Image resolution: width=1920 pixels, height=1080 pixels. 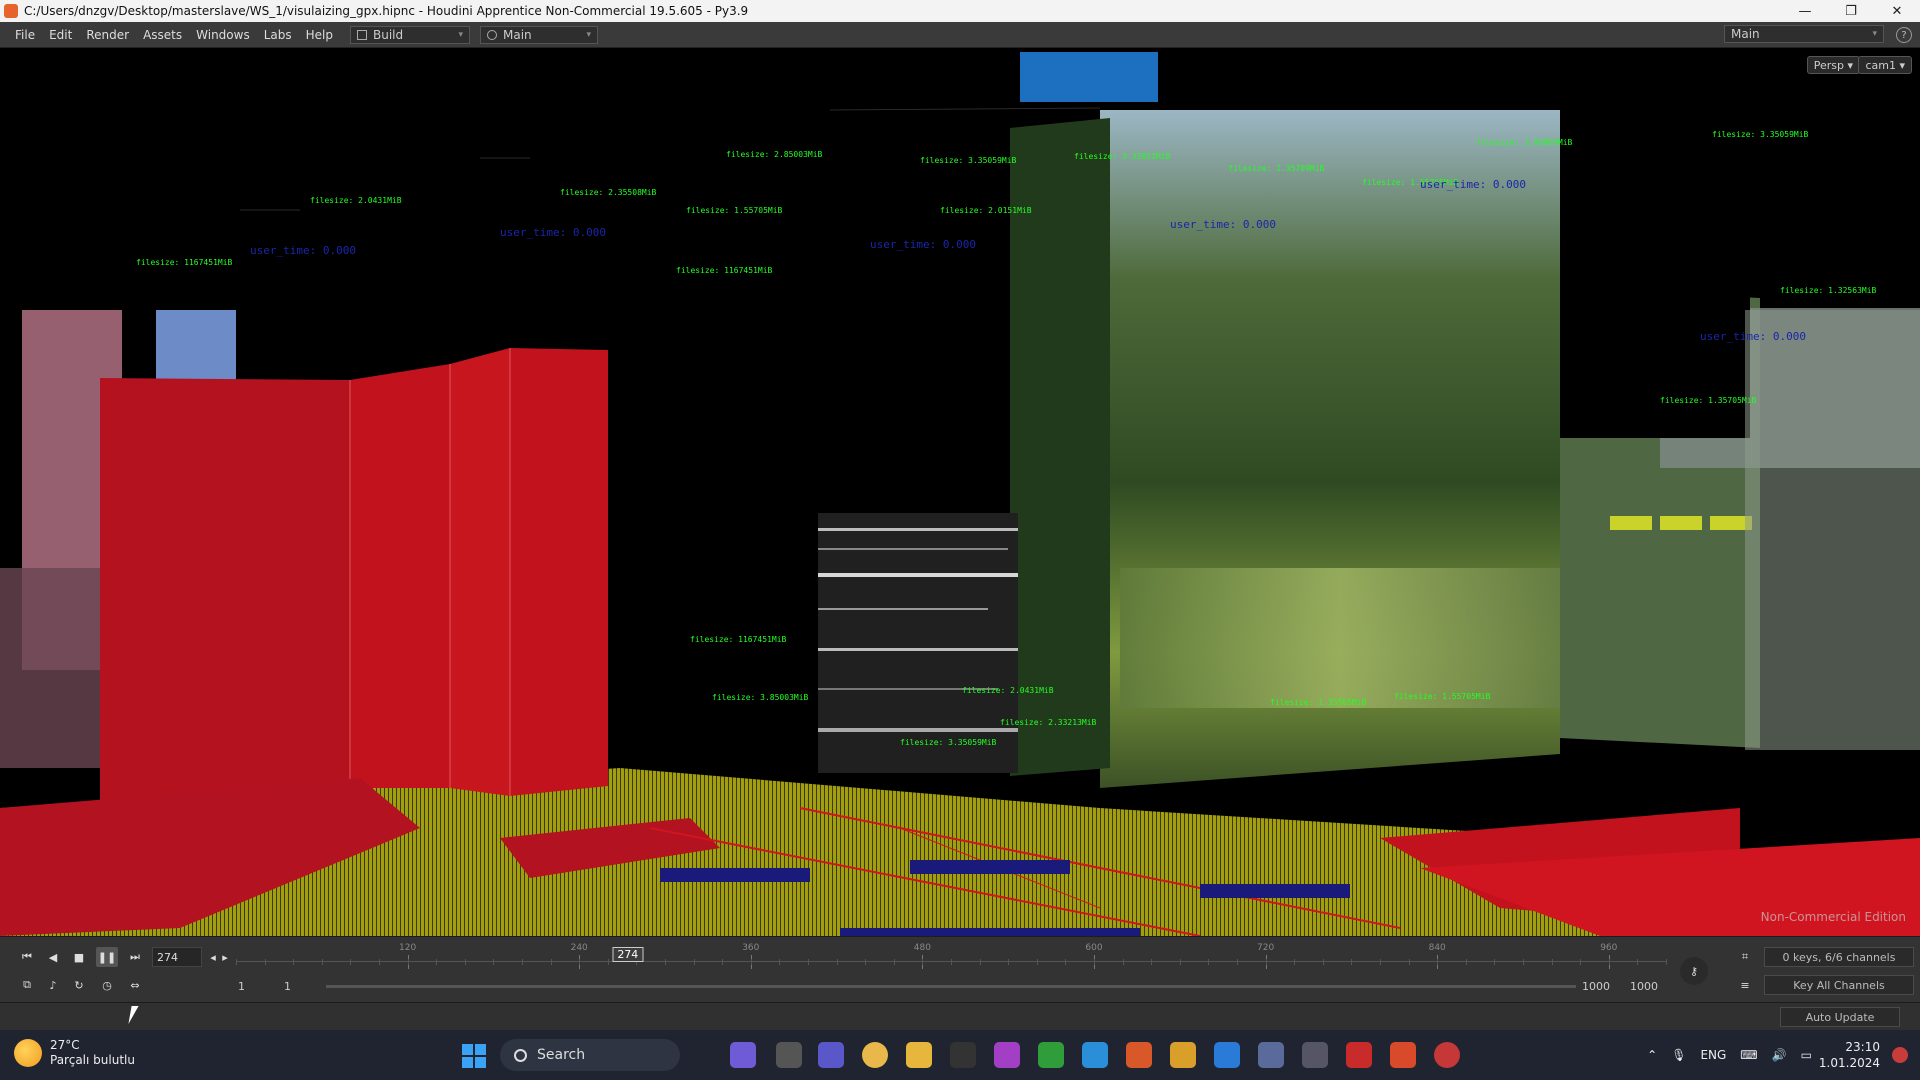 I want to click on highlight-blocks, so click(x=1681, y=523).